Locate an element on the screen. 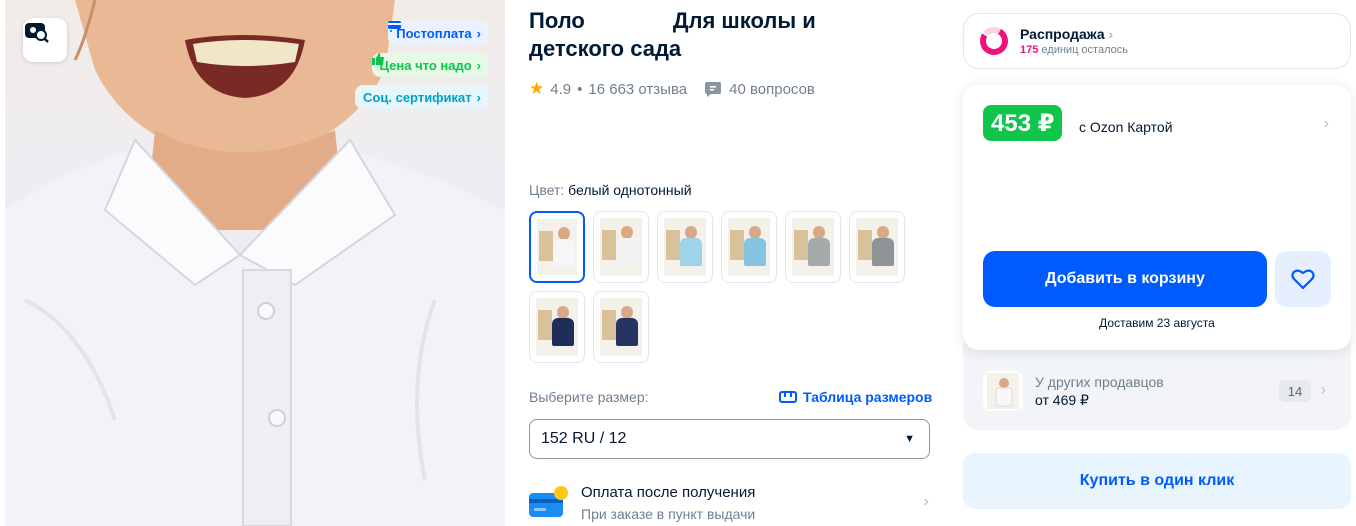  product-title: Поло Для школы и детского сада is located at coordinates (689, 35).